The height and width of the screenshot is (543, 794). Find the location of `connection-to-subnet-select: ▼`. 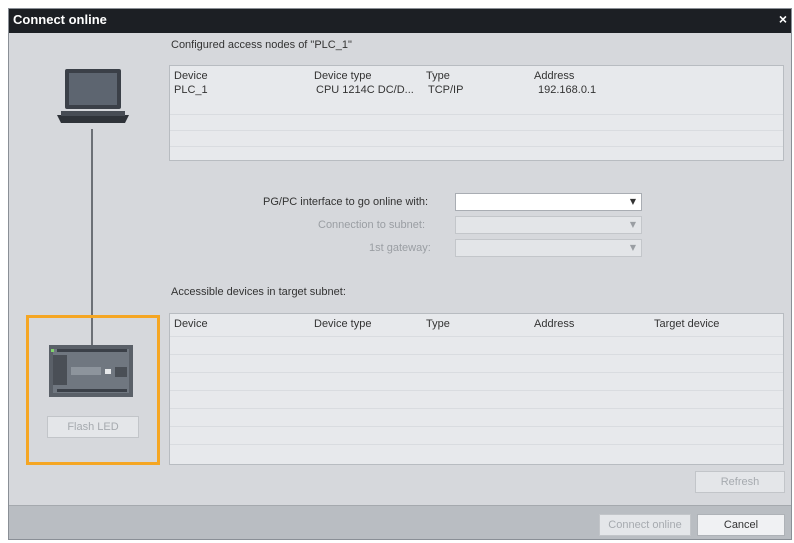

connection-to-subnet-select: ▼ is located at coordinates (548, 225).